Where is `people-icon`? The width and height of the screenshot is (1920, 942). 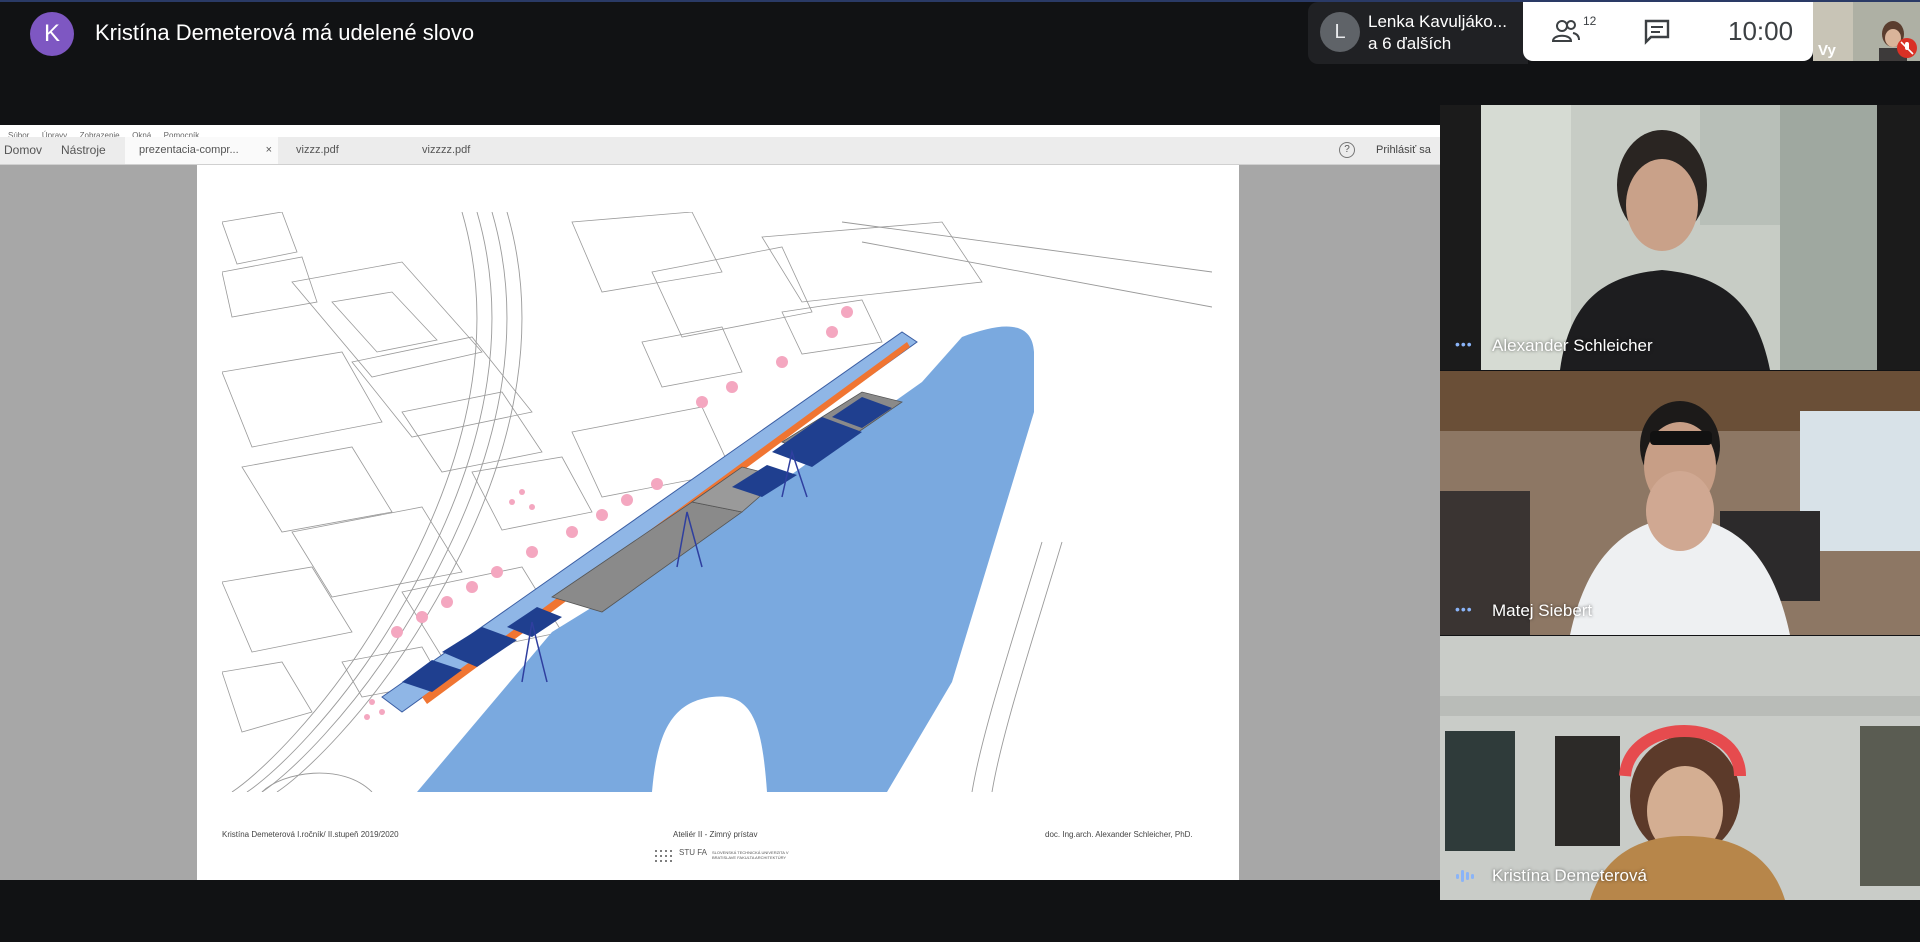 people-icon is located at coordinates (1565, 31).